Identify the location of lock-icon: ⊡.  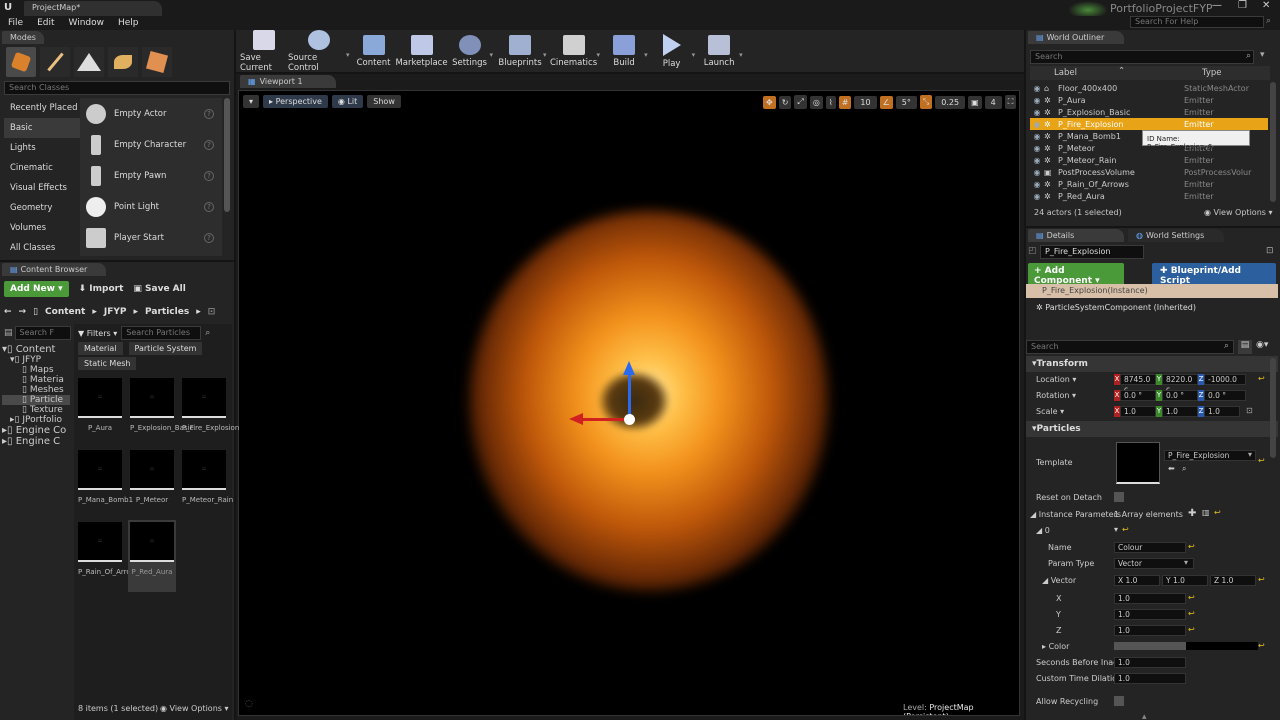
(1270, 251).